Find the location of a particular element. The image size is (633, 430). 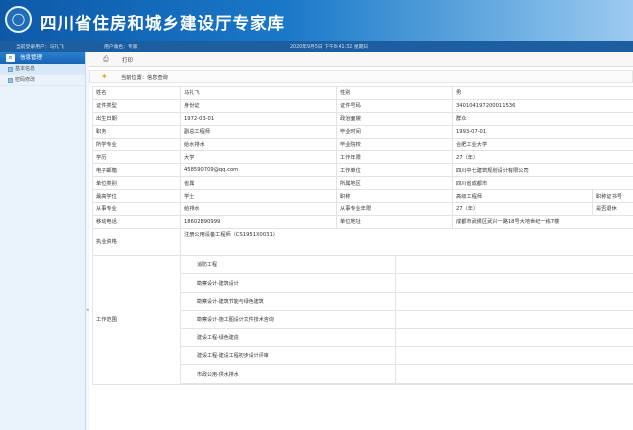

table-row: 出生日期 1972-03-01 政治面貌 群众 is located at coordinates (362, 118).